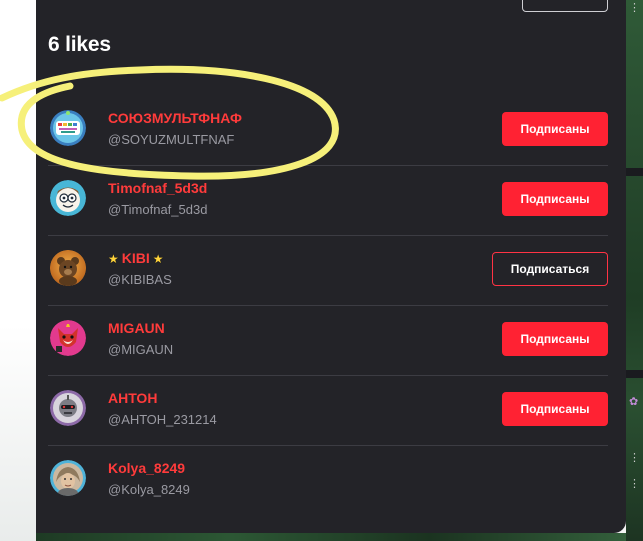  I want to click on person-photo-icon, so click(68, 478).